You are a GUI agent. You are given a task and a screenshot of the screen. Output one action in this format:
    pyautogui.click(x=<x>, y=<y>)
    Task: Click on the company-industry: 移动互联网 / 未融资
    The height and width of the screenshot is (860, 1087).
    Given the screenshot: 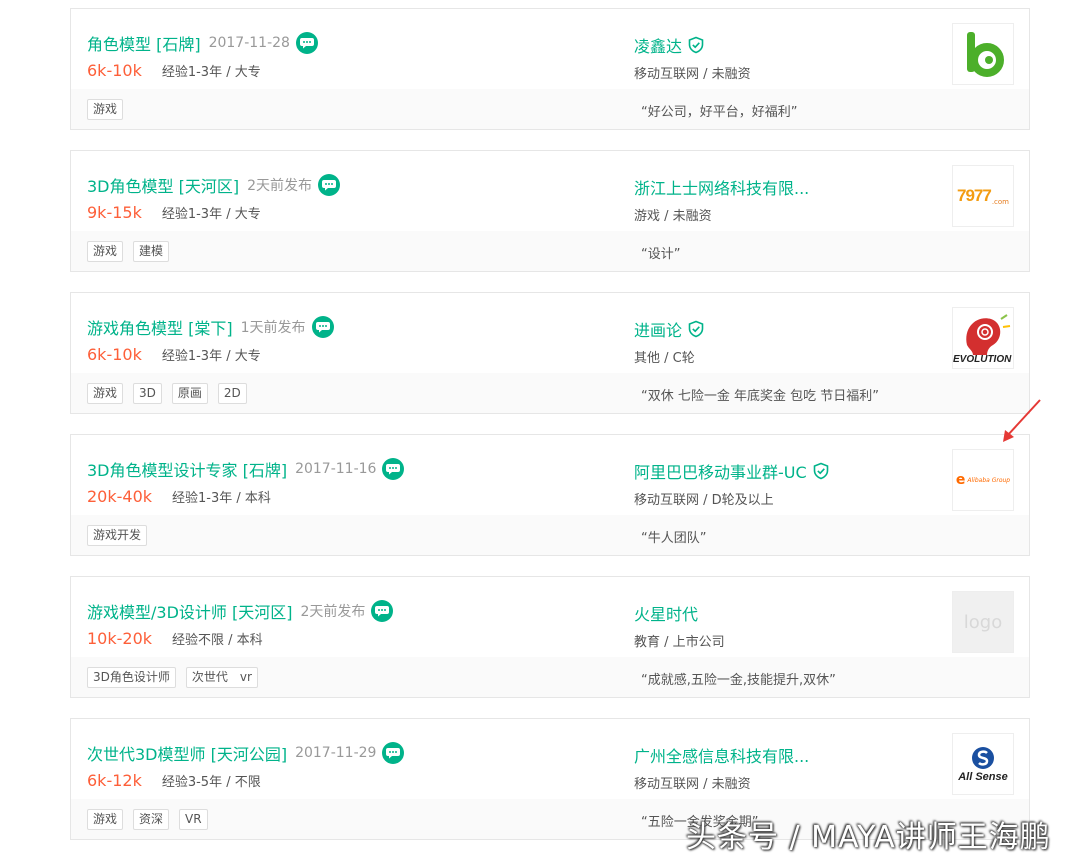 What is the action you would take?
    pyautogui.click(x=692, y=784)
    